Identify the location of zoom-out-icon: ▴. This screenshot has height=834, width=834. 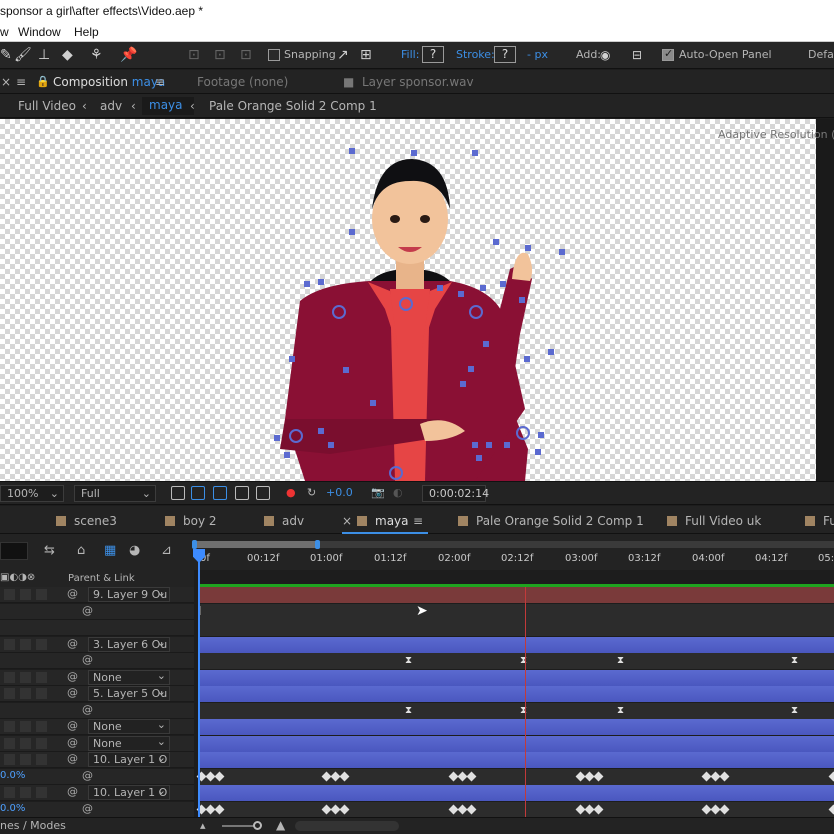
(203, 825).